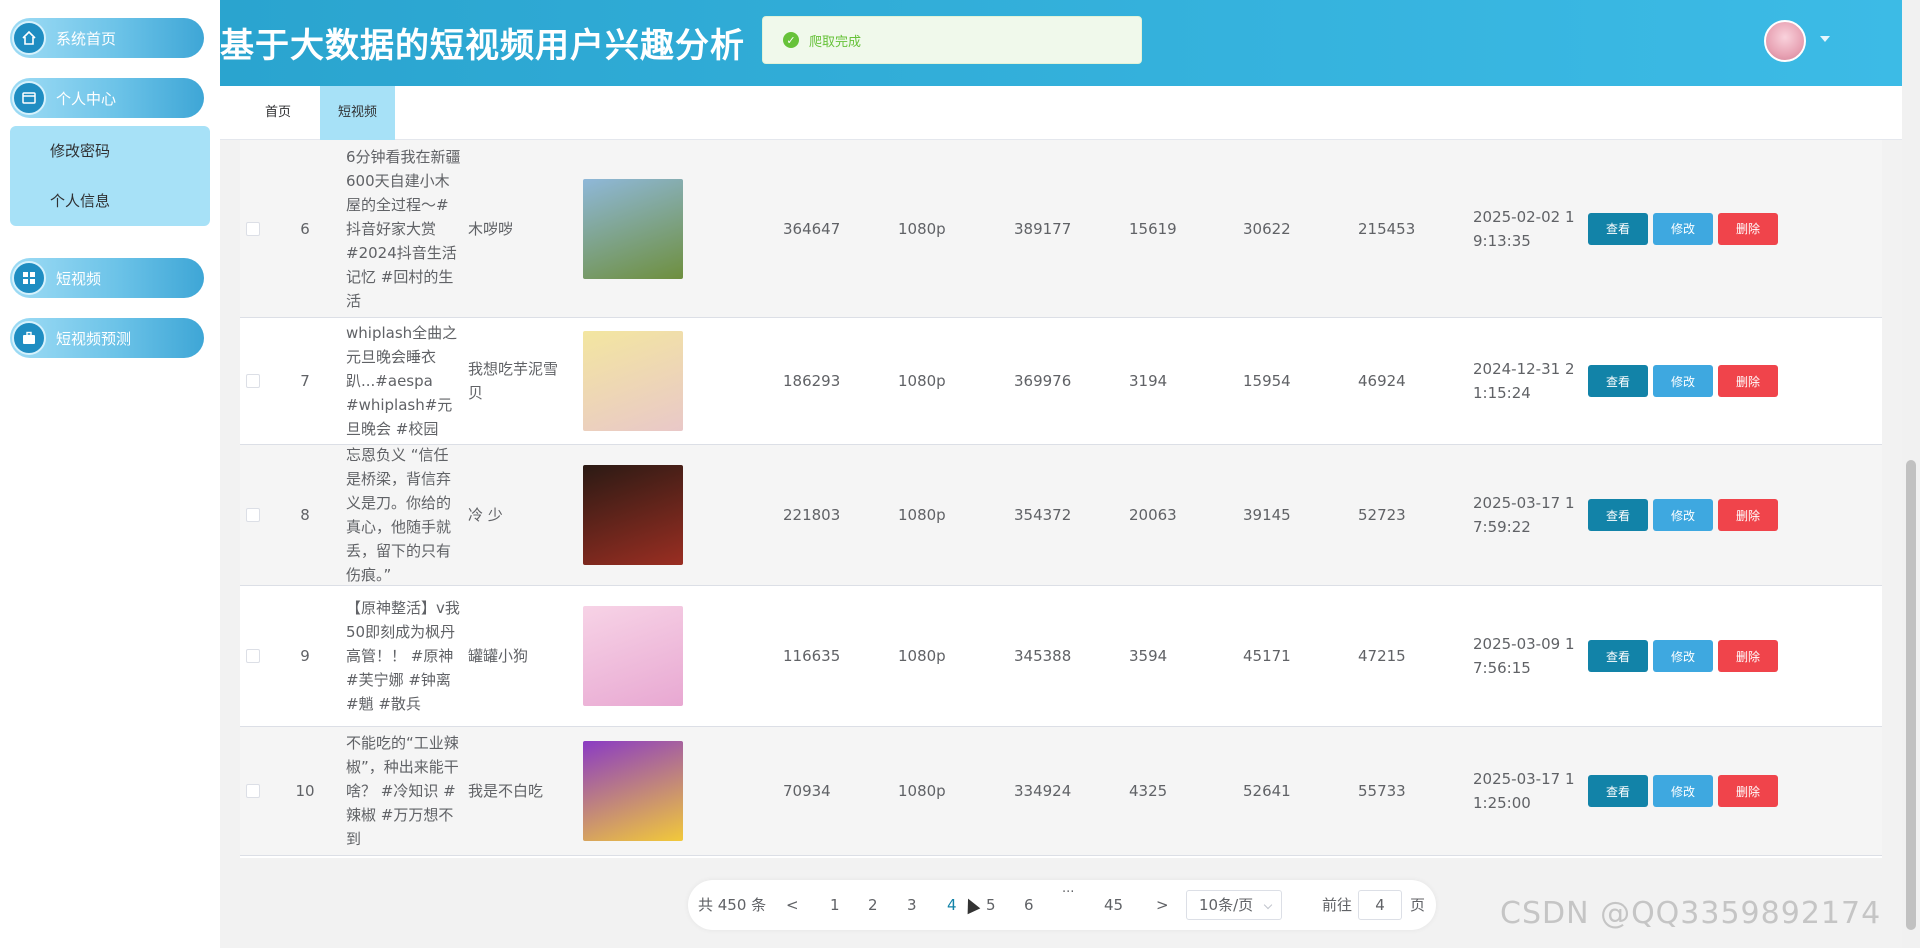 The image size is (1920, 948). What do you see at coordinates (1029, 905) in the screenshot?
I see `page-6: 6` at bounding box center [1029, 905].